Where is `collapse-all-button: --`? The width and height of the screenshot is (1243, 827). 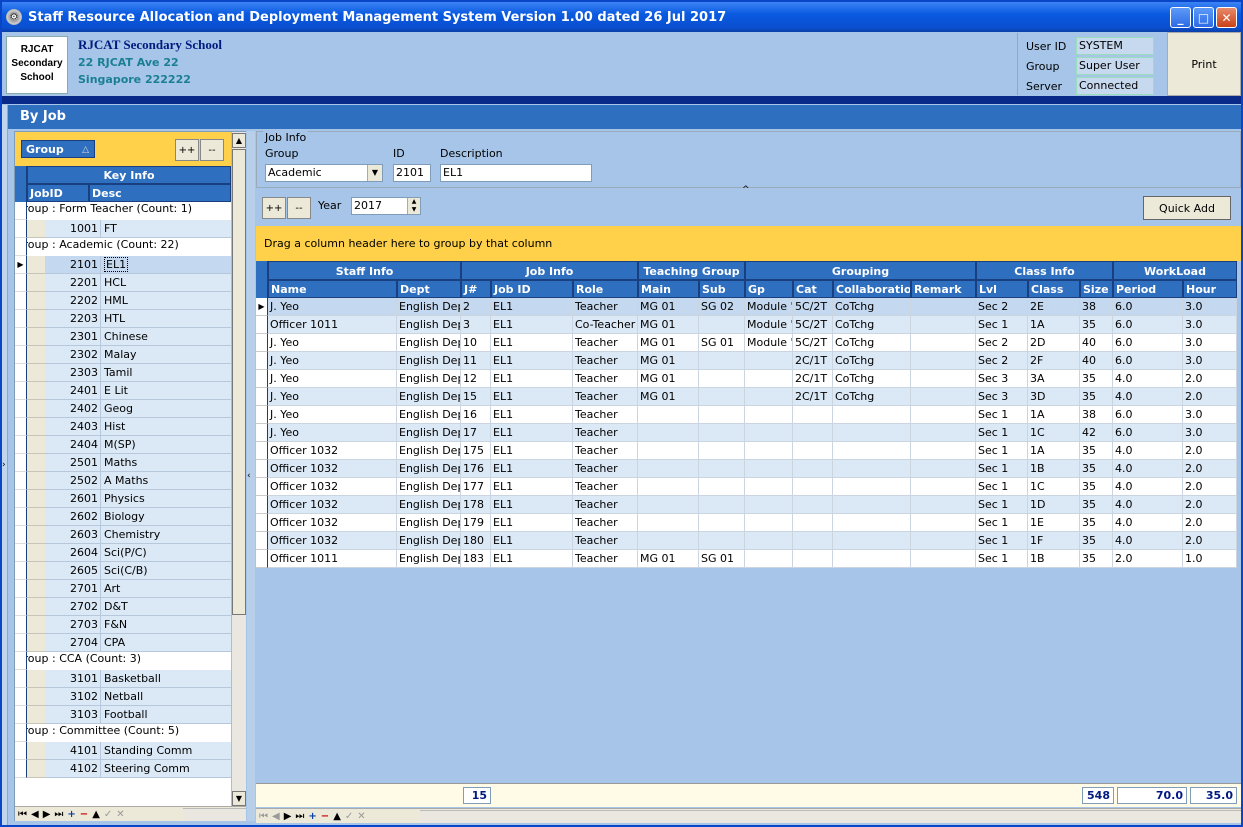 collapse-all-button: -- is located at coordinates (212, 150).